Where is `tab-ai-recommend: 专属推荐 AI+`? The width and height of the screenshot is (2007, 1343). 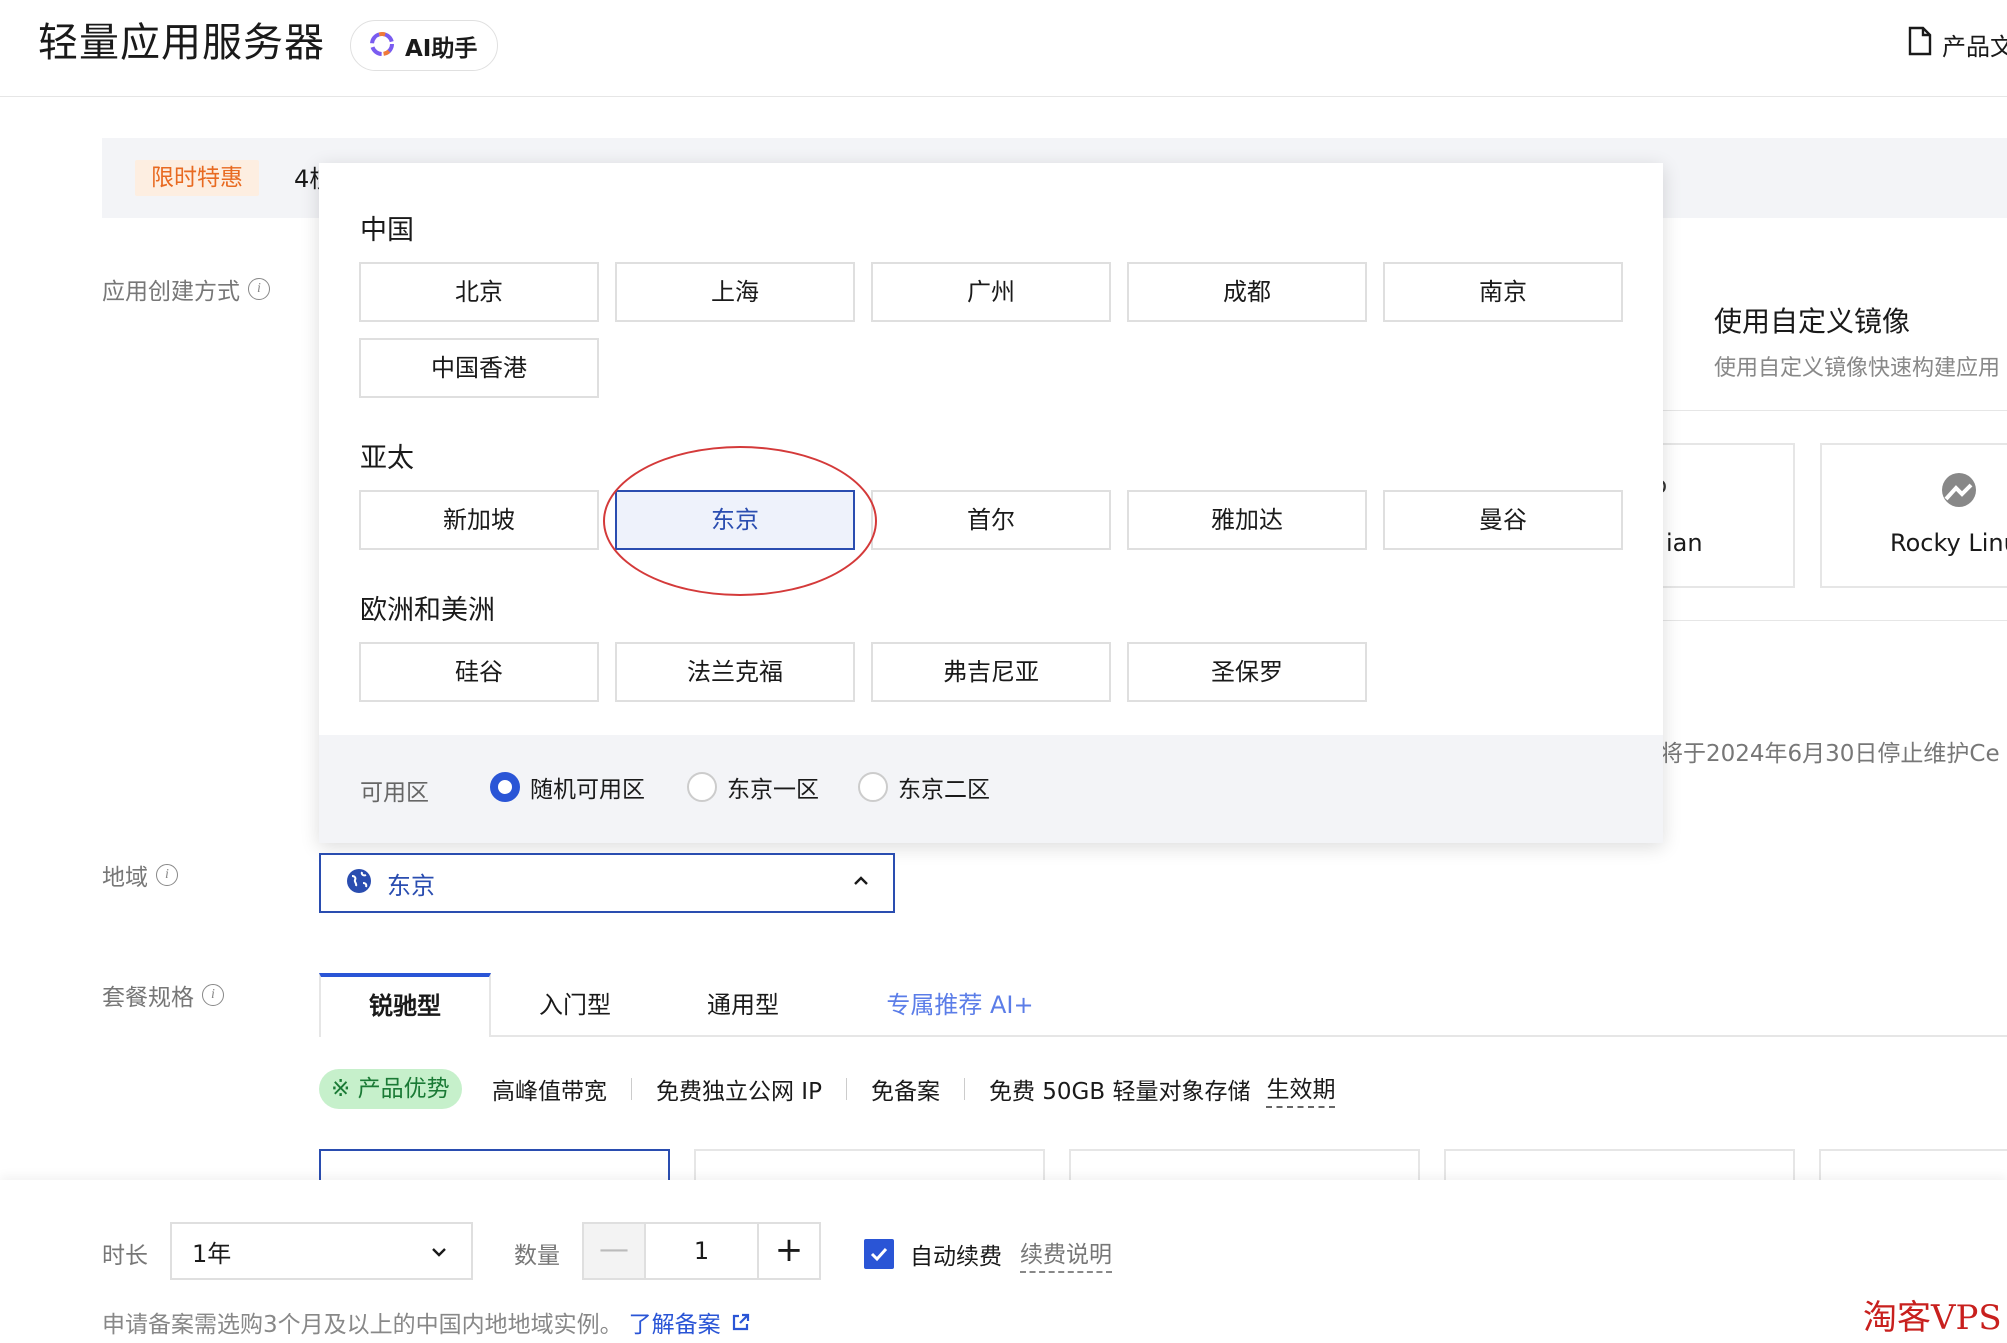
tab-ai-recommend: 专属推荐 AI+ is located at coordinates (960, 1005).